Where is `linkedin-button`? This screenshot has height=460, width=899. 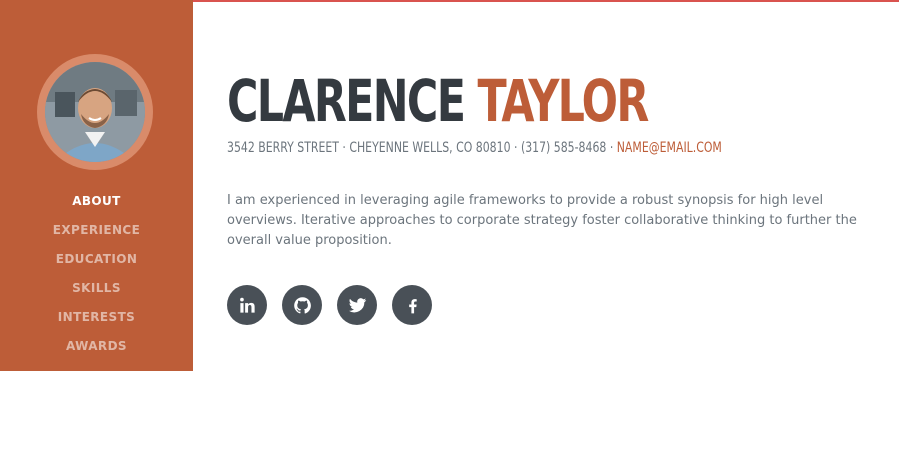
linkedin-button is located at coordinates (247, 305).